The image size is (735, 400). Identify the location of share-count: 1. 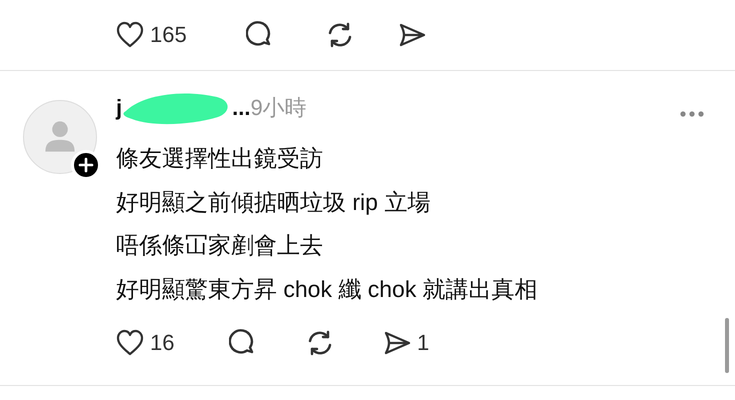
(423, 343).